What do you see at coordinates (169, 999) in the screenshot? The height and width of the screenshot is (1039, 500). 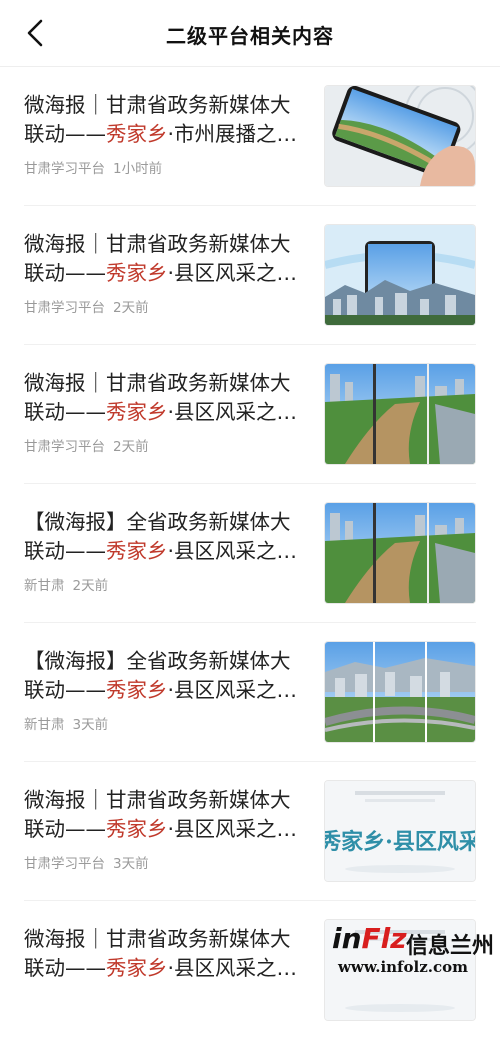 I see `article-meta` at bounding box center [169, 999].